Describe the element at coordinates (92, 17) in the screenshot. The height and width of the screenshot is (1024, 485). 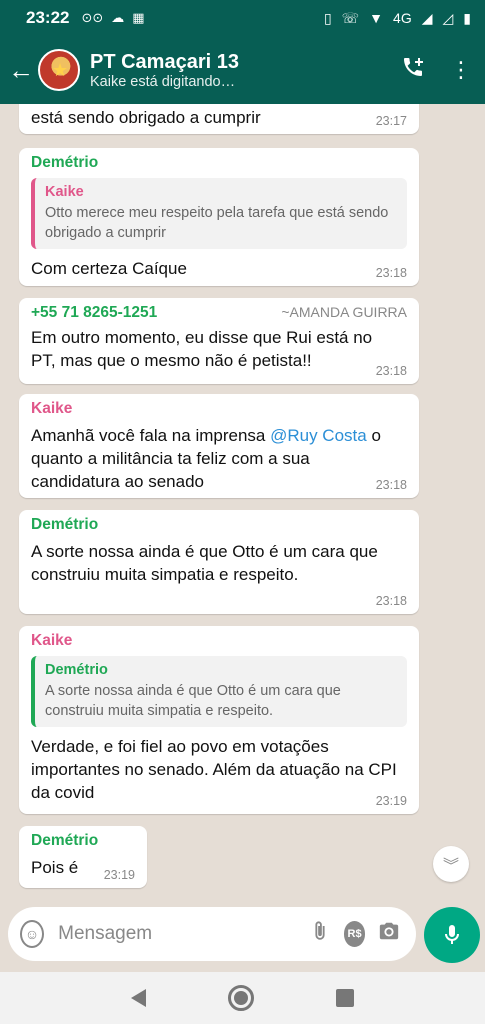
I see `voicemail-icon: ⊙⊙` at that location.